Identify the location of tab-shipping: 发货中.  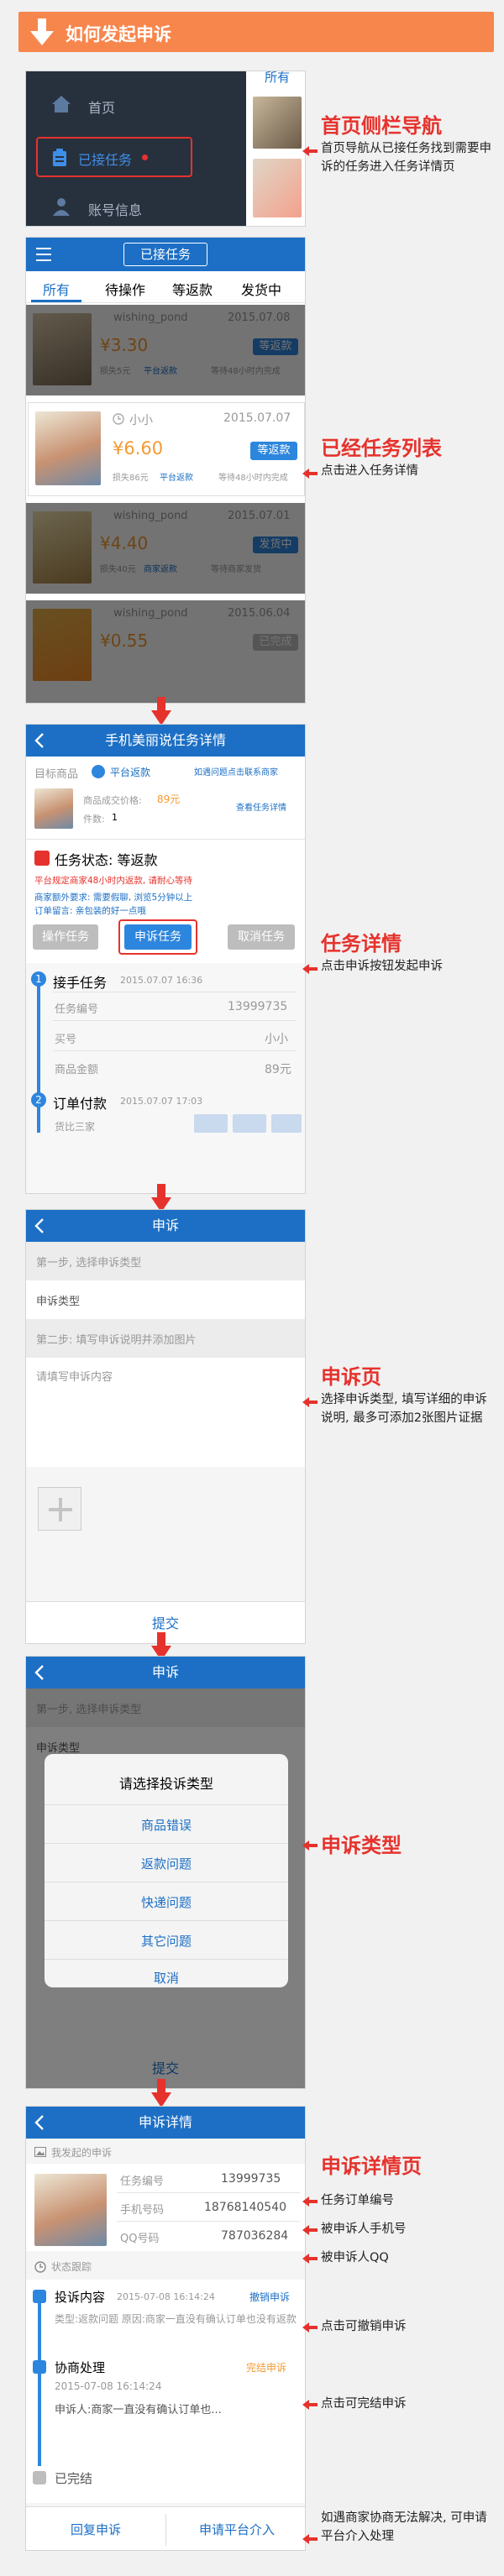
(261, 289).